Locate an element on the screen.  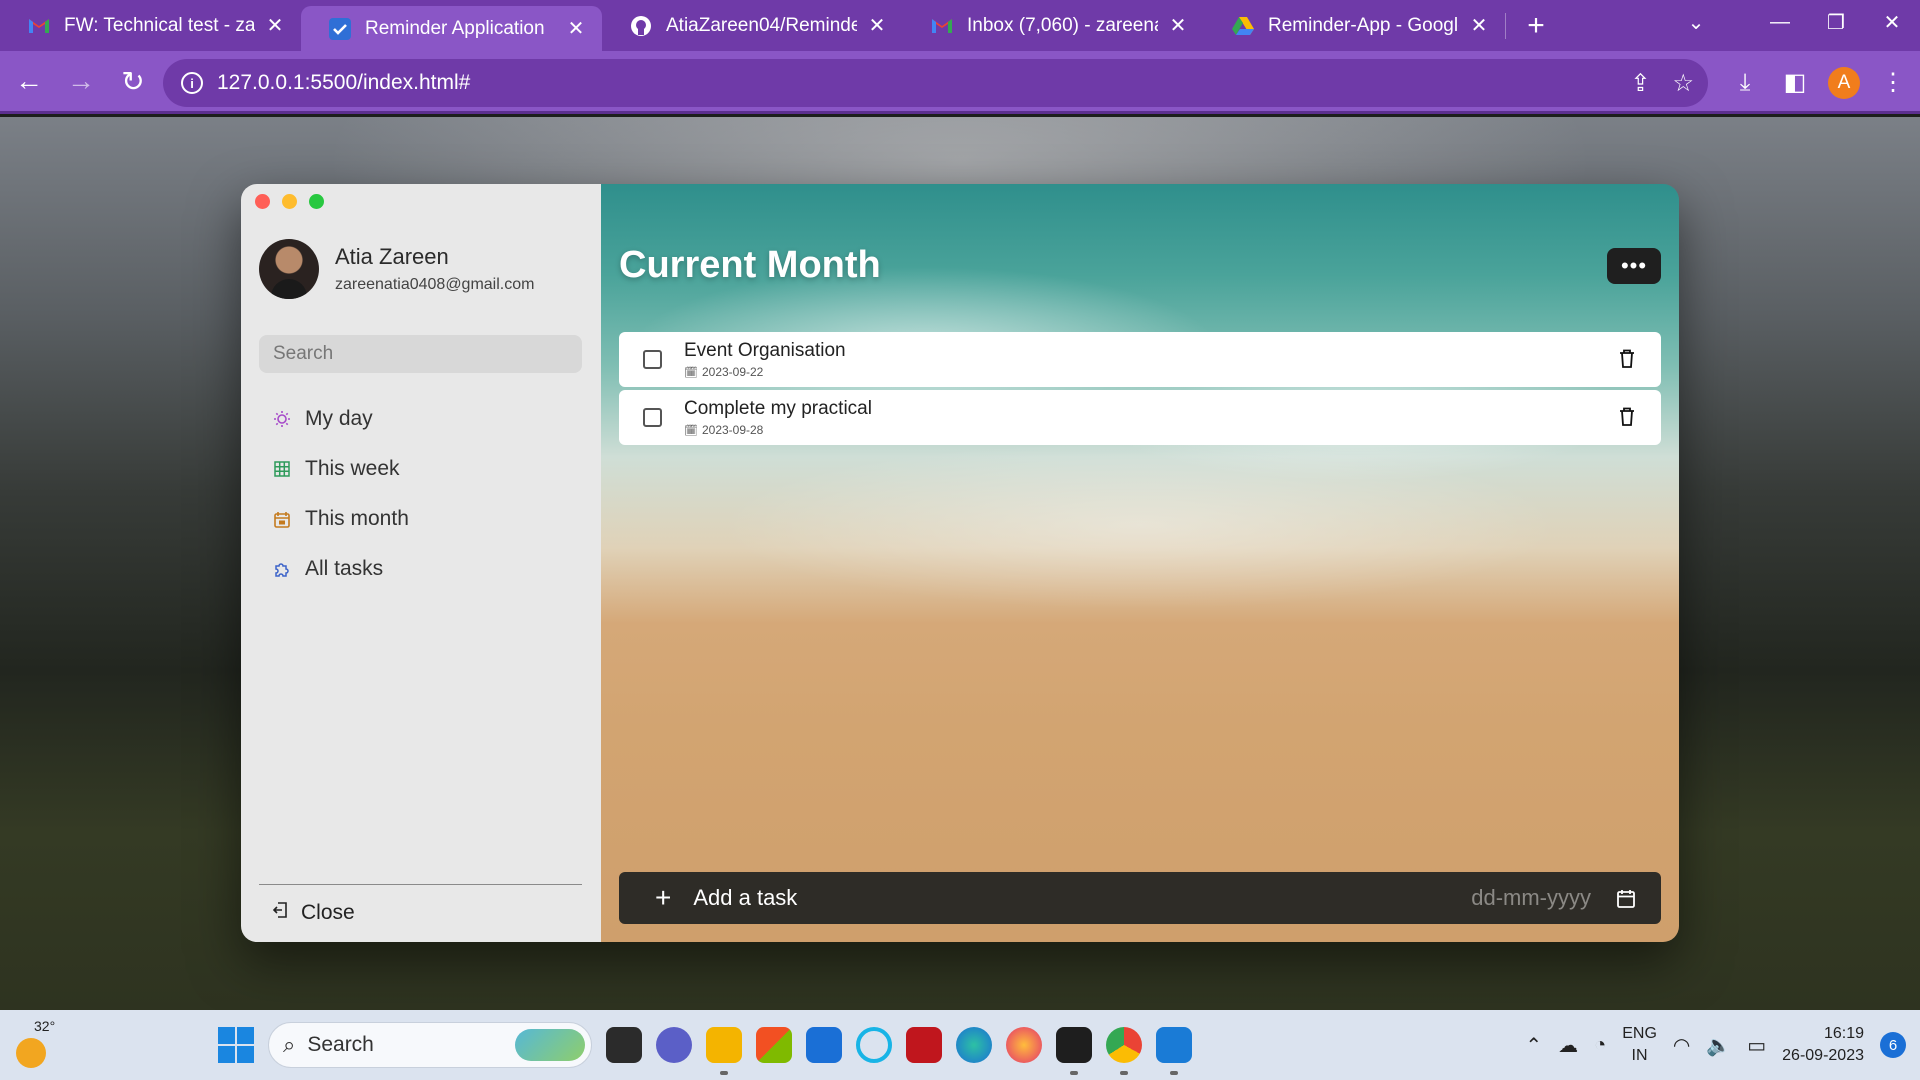
store-icon is located at coordinates (774, 1045).